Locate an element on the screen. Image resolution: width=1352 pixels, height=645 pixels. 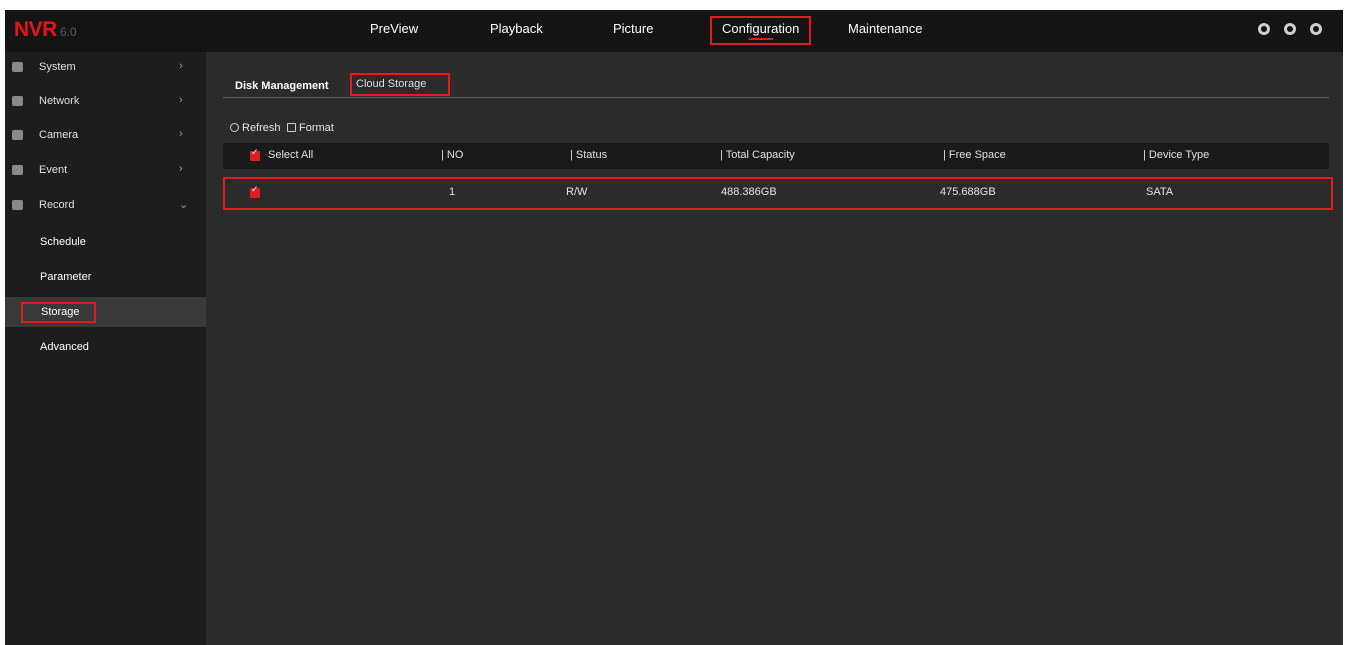
tab-bar: Disk Management Cloud Storage is located at coordinates (776, 85).